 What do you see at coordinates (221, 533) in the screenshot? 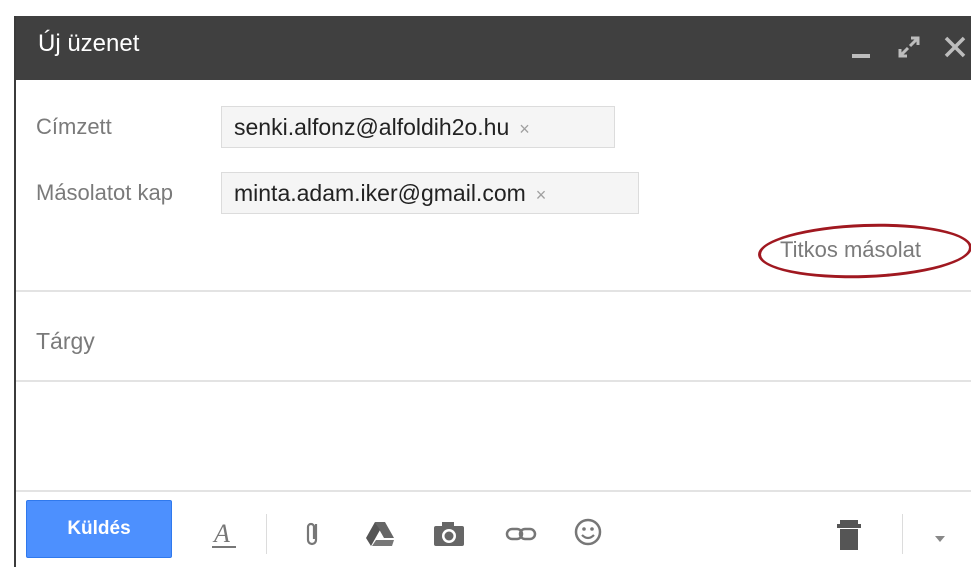
I see `svg-text: A` at bounding box center [221, 533].